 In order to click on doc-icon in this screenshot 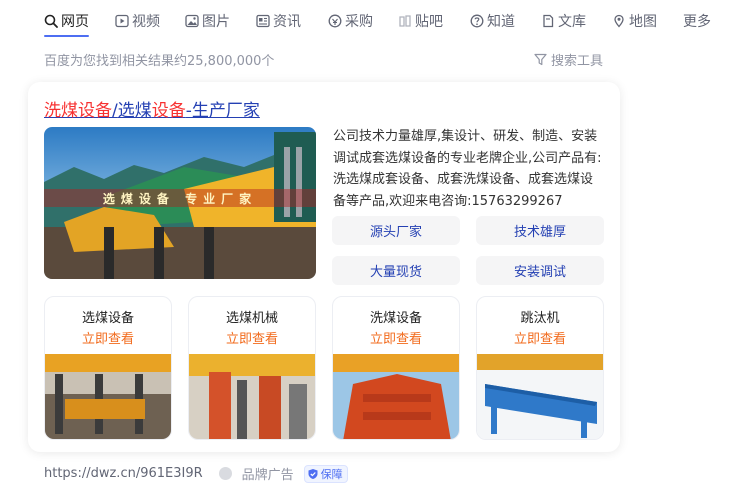, I will do `click(548, 21)`.